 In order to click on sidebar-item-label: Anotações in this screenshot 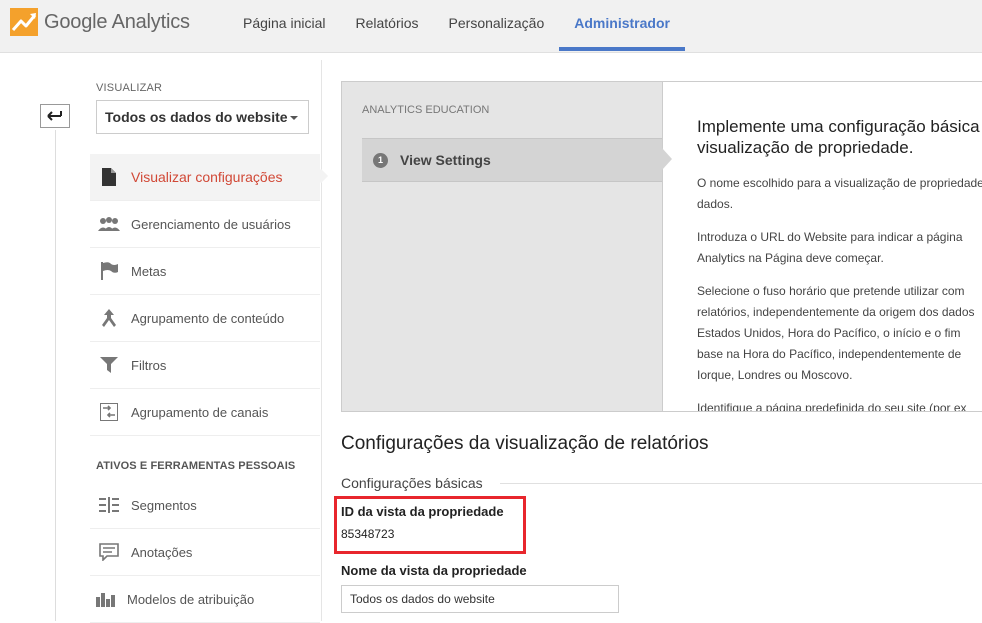, I will do `click(162, 552)`.